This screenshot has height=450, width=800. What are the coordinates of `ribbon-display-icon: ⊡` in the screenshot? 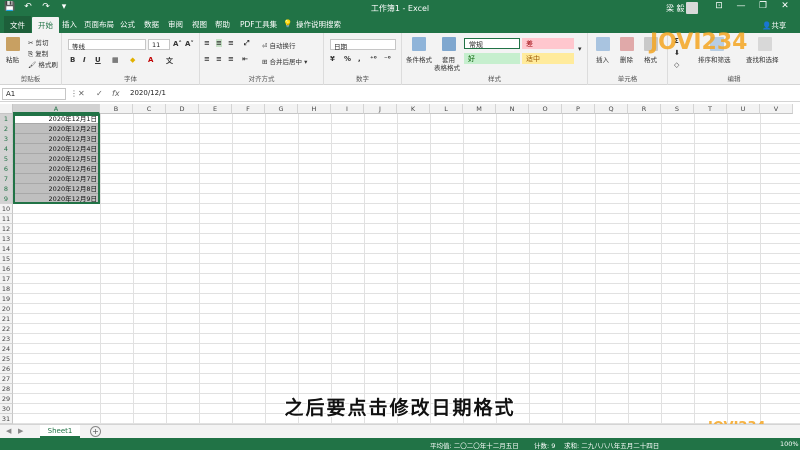 It's located at (719, 6).